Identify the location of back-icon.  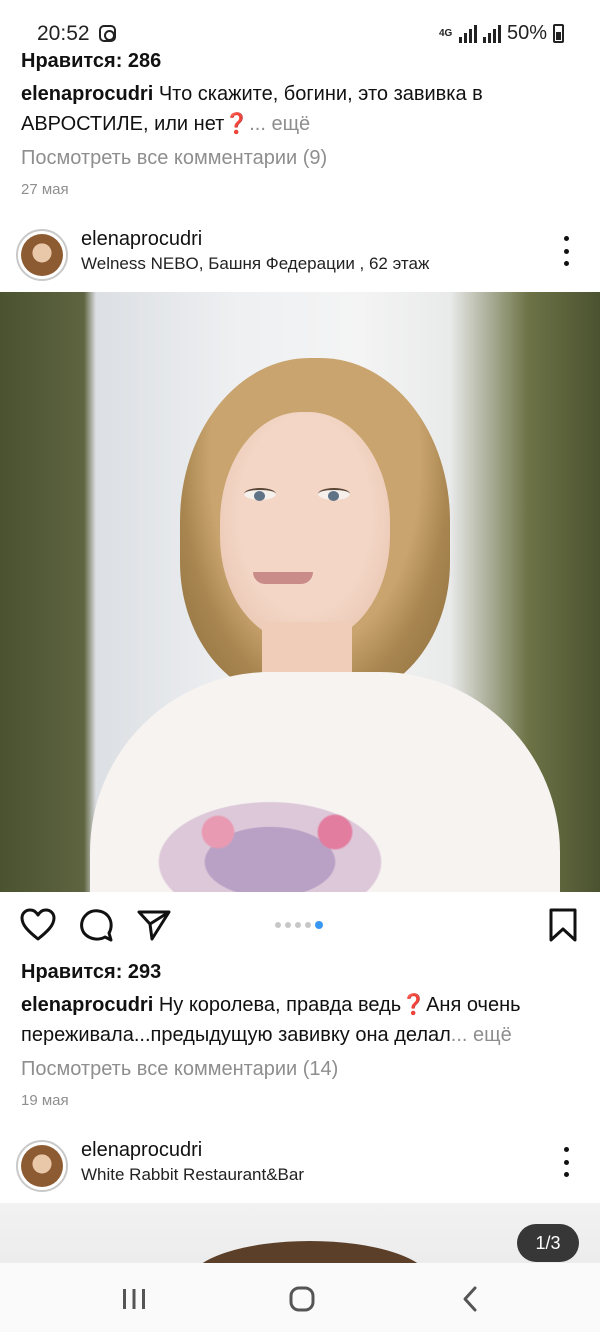
(470, 1297).